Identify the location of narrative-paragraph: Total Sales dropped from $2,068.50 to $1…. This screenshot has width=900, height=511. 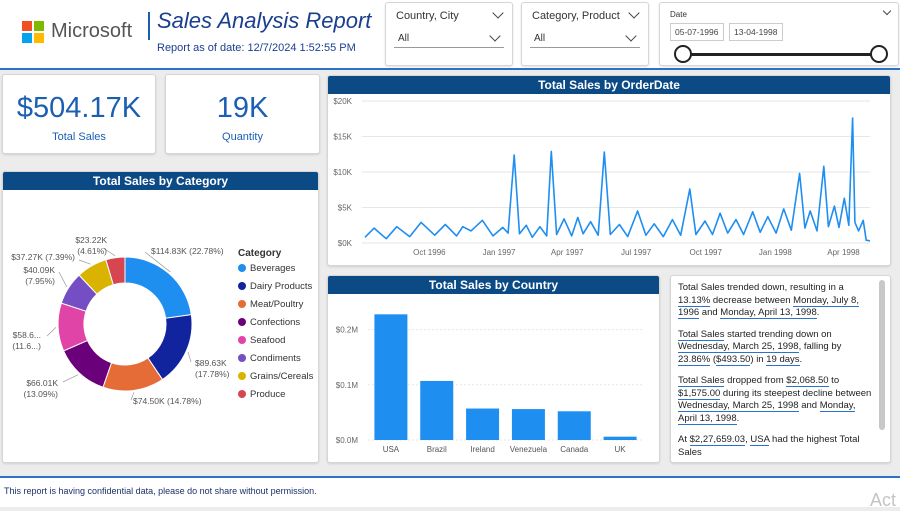
(775, 400).